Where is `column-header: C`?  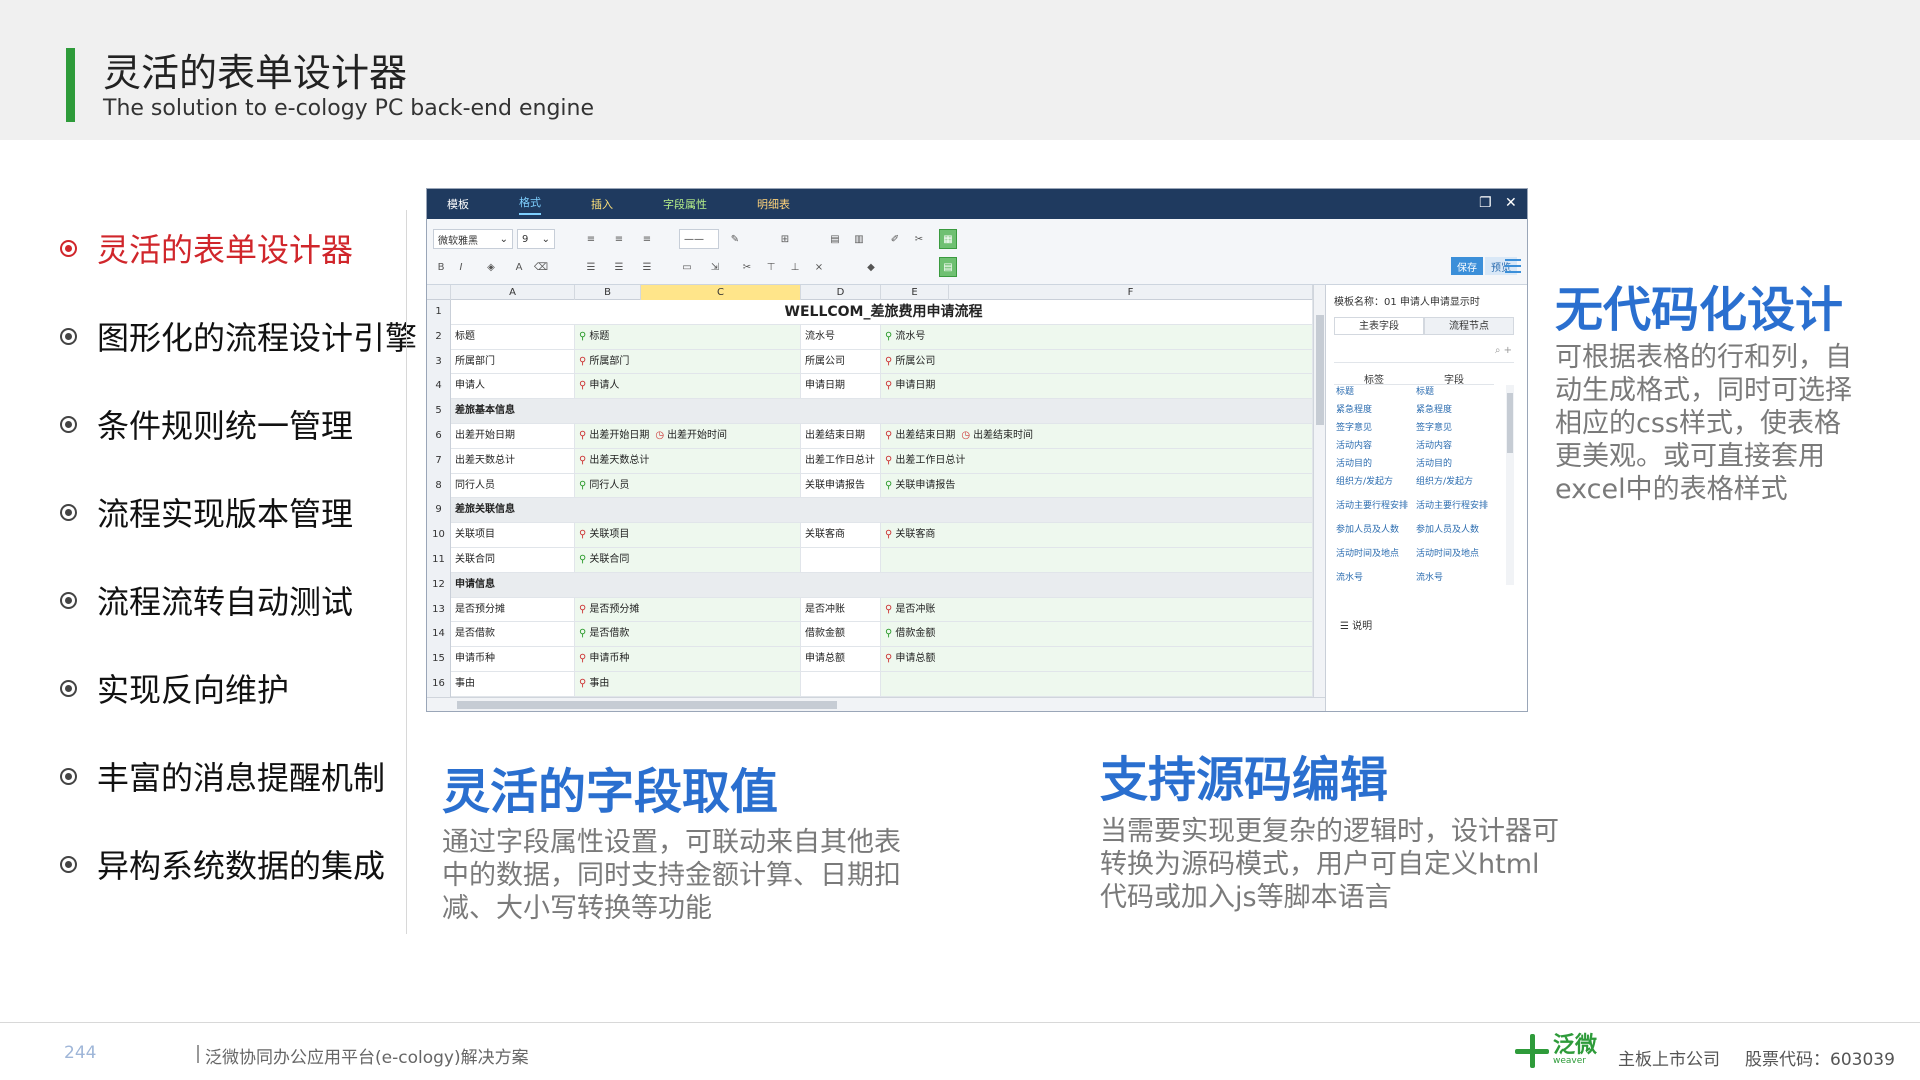
column-header: C is located at coordinates (721, 292).